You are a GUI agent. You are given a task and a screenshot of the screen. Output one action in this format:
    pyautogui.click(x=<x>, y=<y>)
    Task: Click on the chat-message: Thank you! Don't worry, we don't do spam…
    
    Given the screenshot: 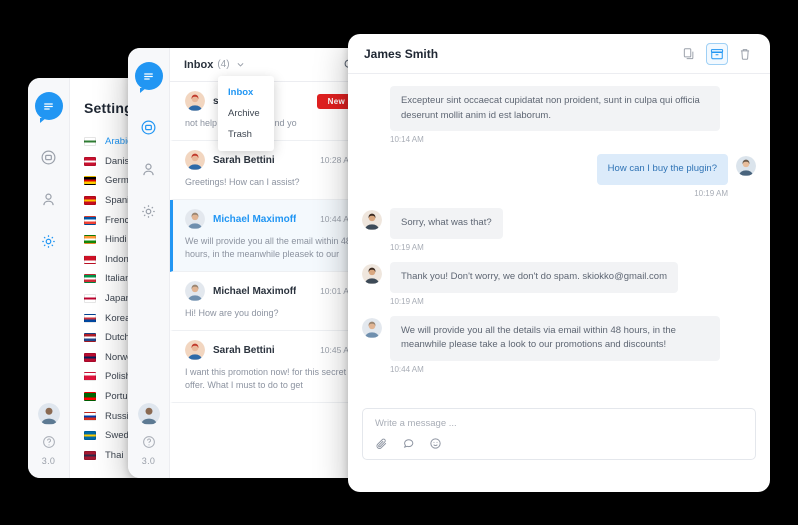 What is the action you would take?
    pyautogui.click(x=559, y=277)
    